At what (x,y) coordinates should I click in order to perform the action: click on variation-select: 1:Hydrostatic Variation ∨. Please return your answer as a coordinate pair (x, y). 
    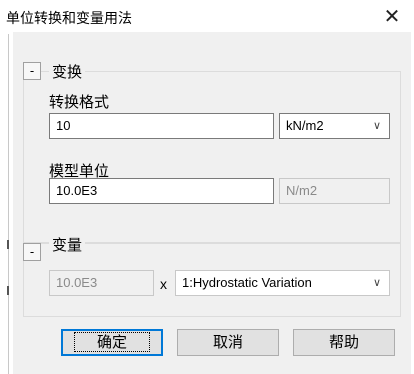
    Looking at the image, I should click on (282, 283).